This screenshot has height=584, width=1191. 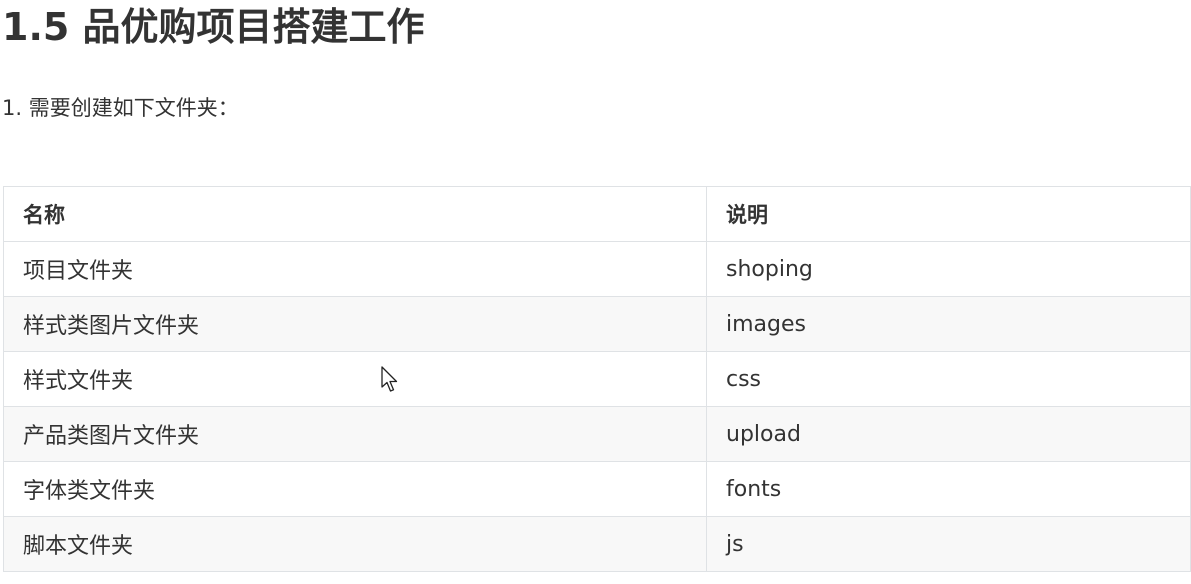 What do you see at coordinates (355, 214) in the screenshot?
I see `header-name: 名称` at bounding box center [355, 214].